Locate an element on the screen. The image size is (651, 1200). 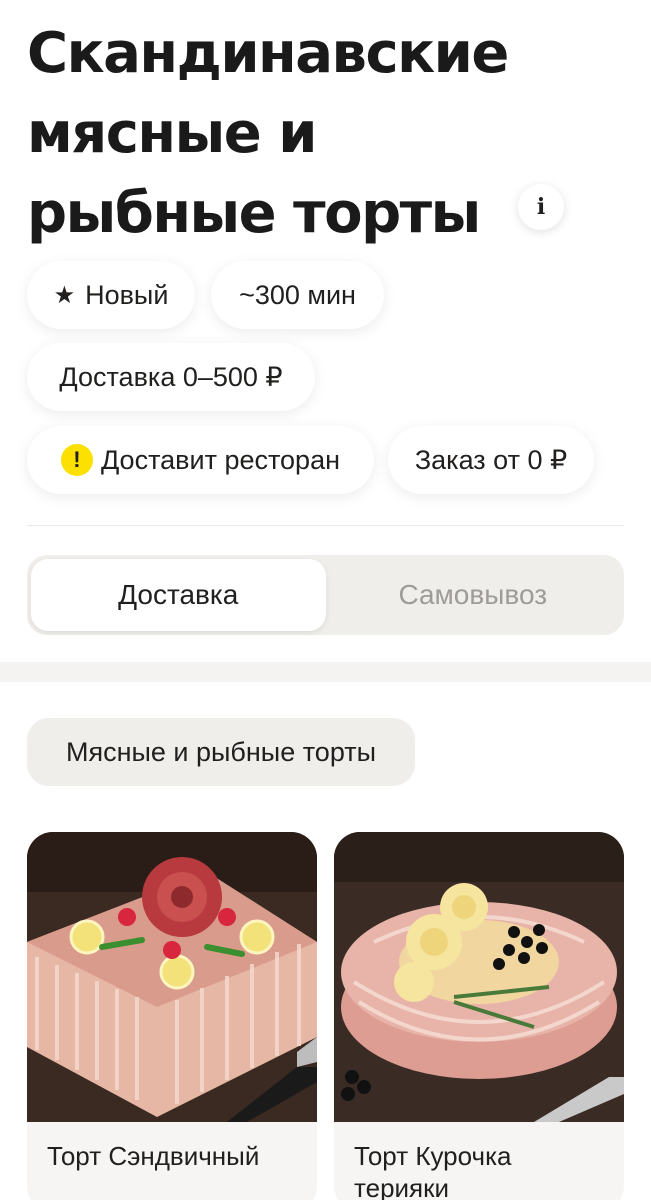
min-order-chip: Заказ от 0 ₽ is located at coordinates (491, 460).